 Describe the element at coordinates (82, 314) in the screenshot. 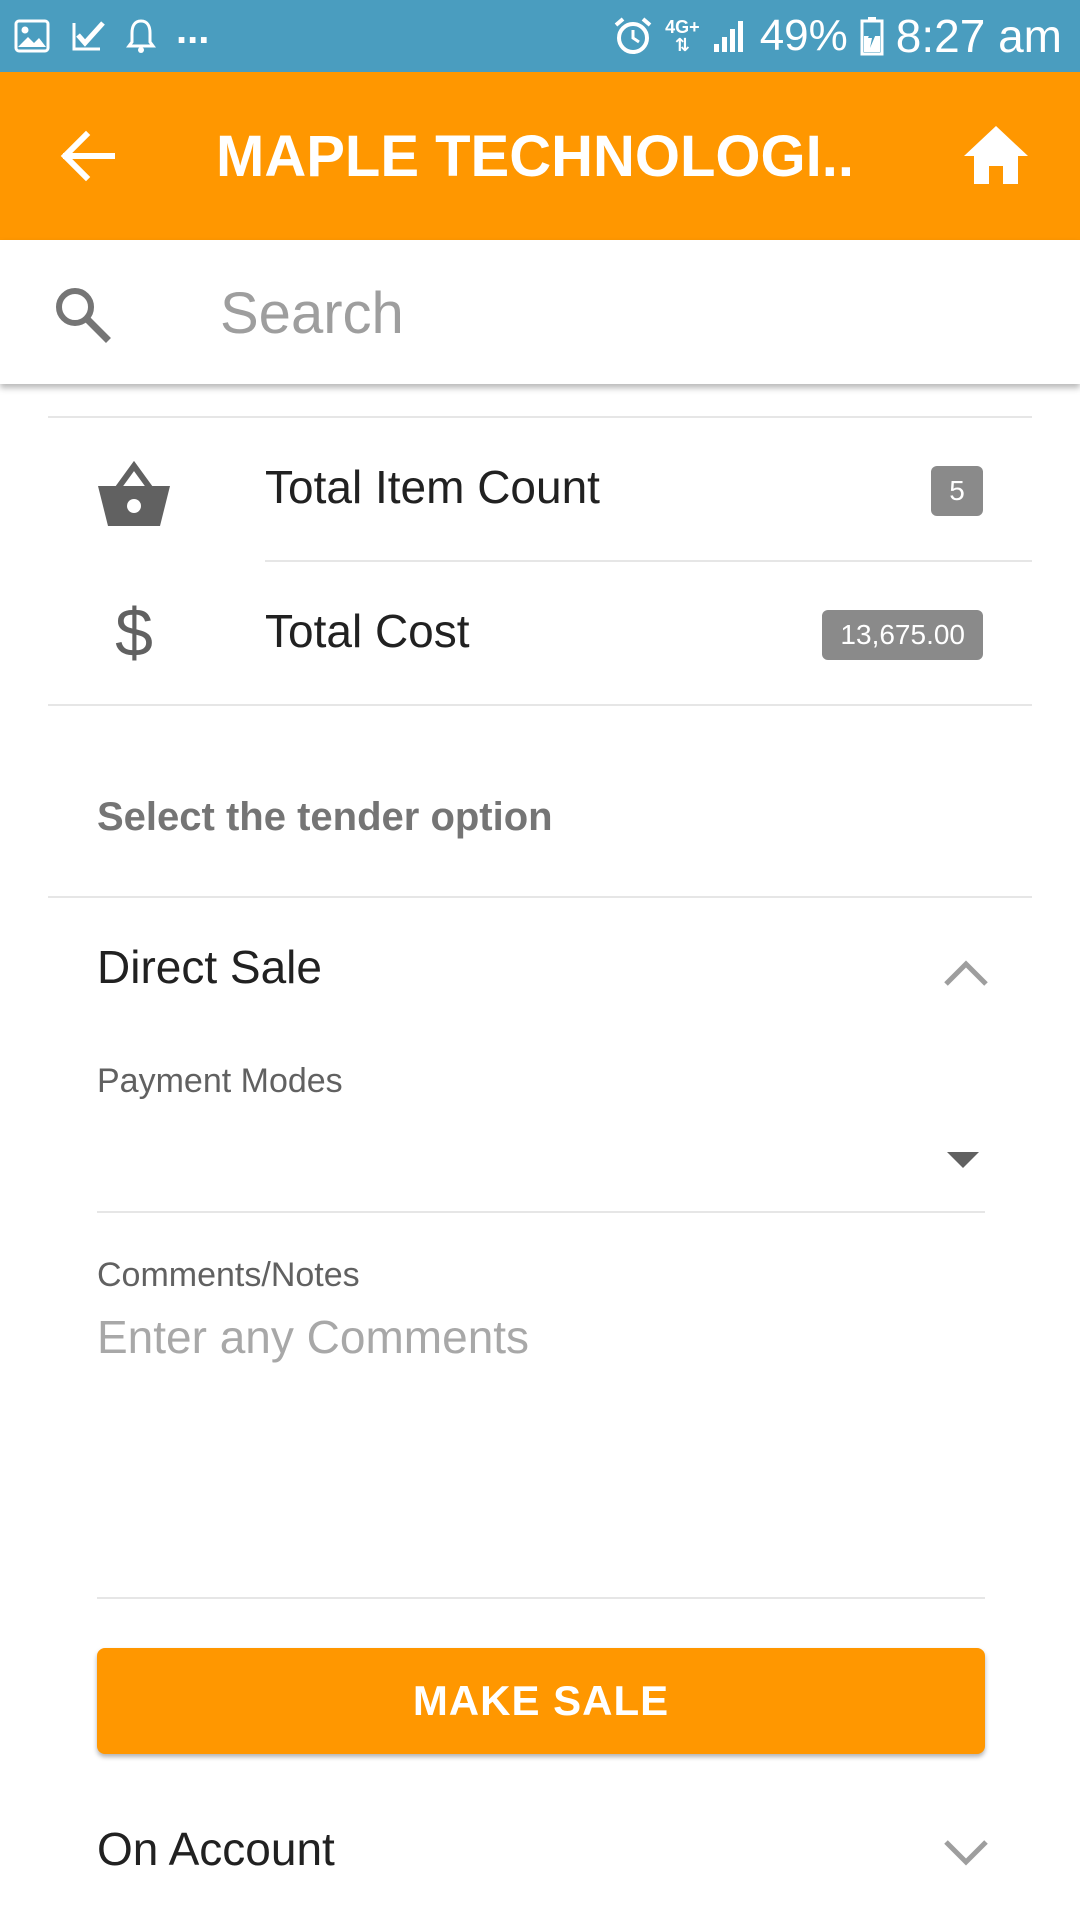

I see `search-icon` at that location.